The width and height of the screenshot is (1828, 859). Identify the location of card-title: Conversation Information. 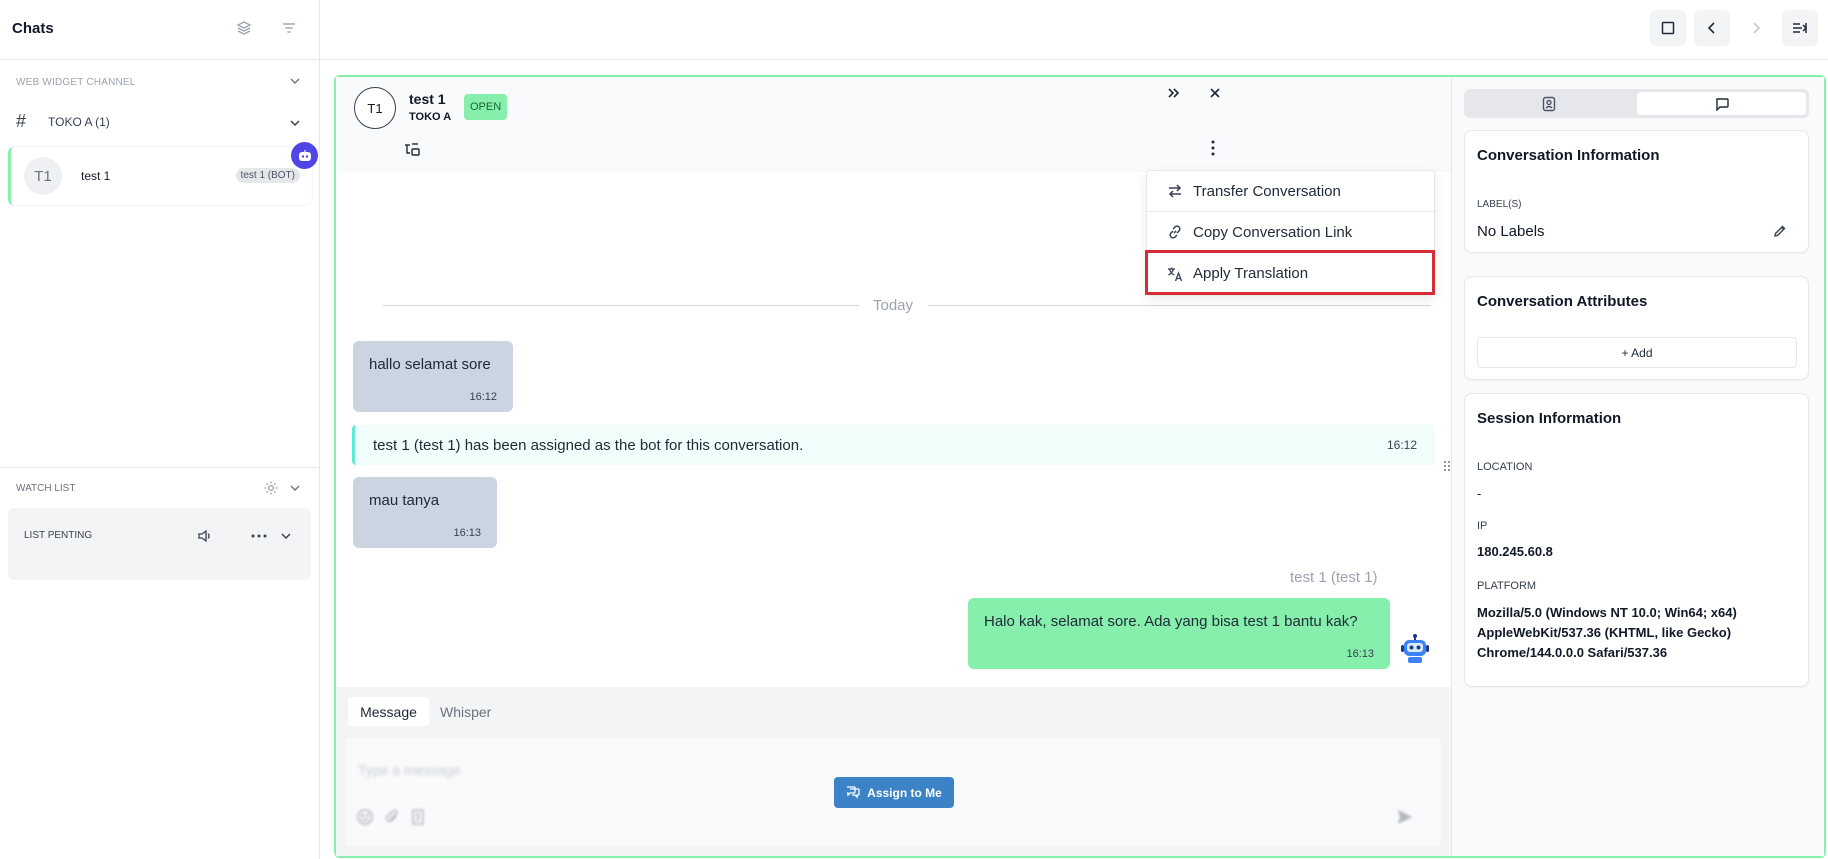
(1568, 155).